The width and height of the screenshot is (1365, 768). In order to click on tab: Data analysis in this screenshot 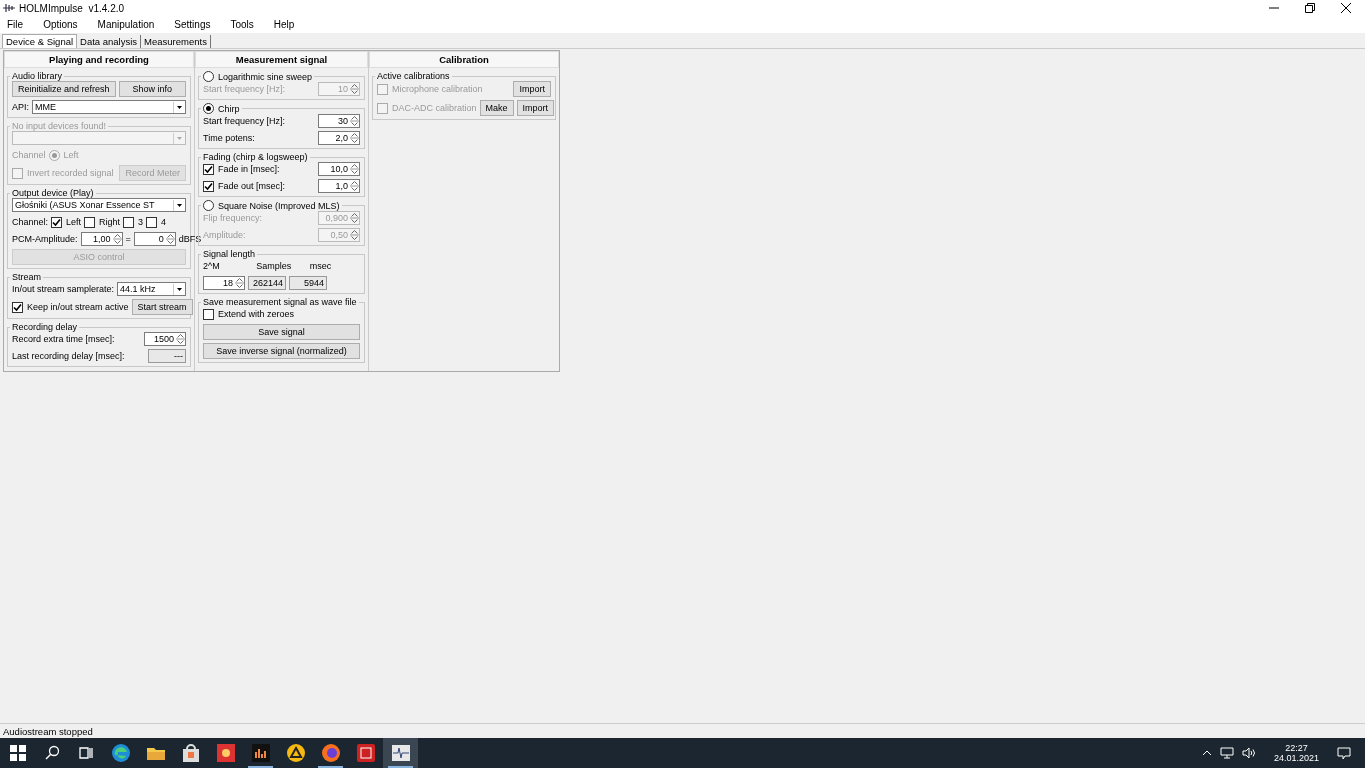, I will do `click(109, 41)`.